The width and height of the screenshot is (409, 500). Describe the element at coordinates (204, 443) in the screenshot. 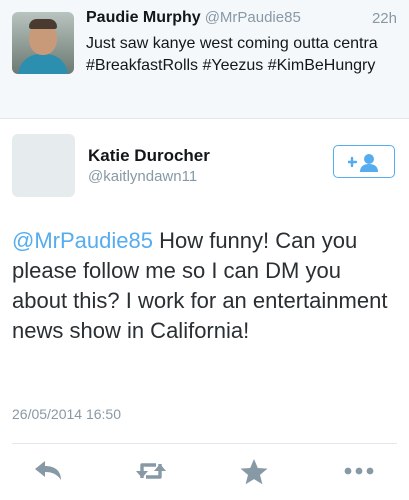

I see `actions-divider` at that location.